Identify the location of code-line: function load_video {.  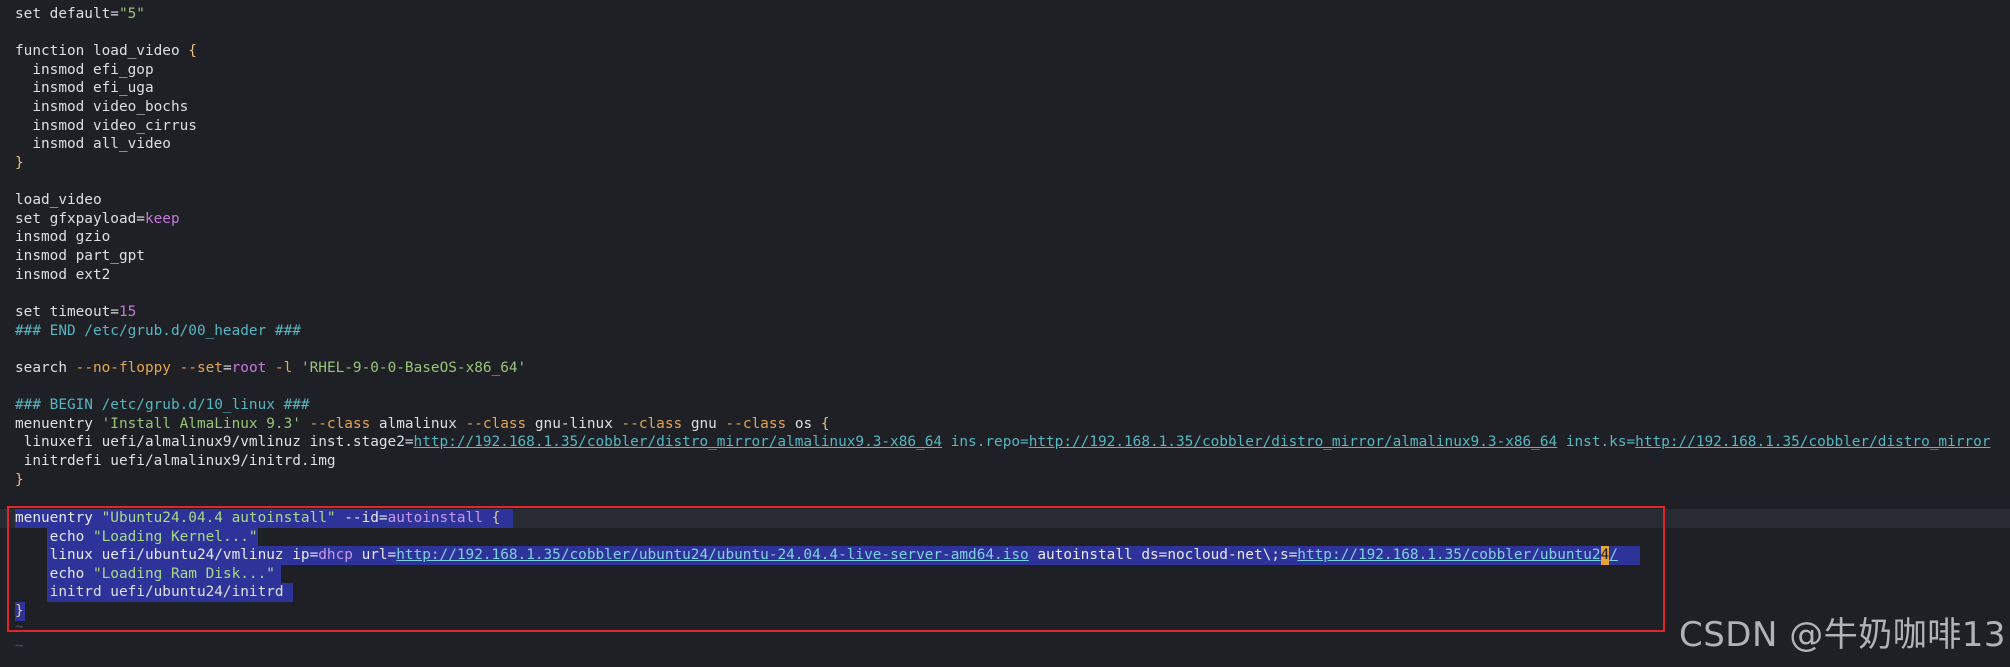
(106, 51).